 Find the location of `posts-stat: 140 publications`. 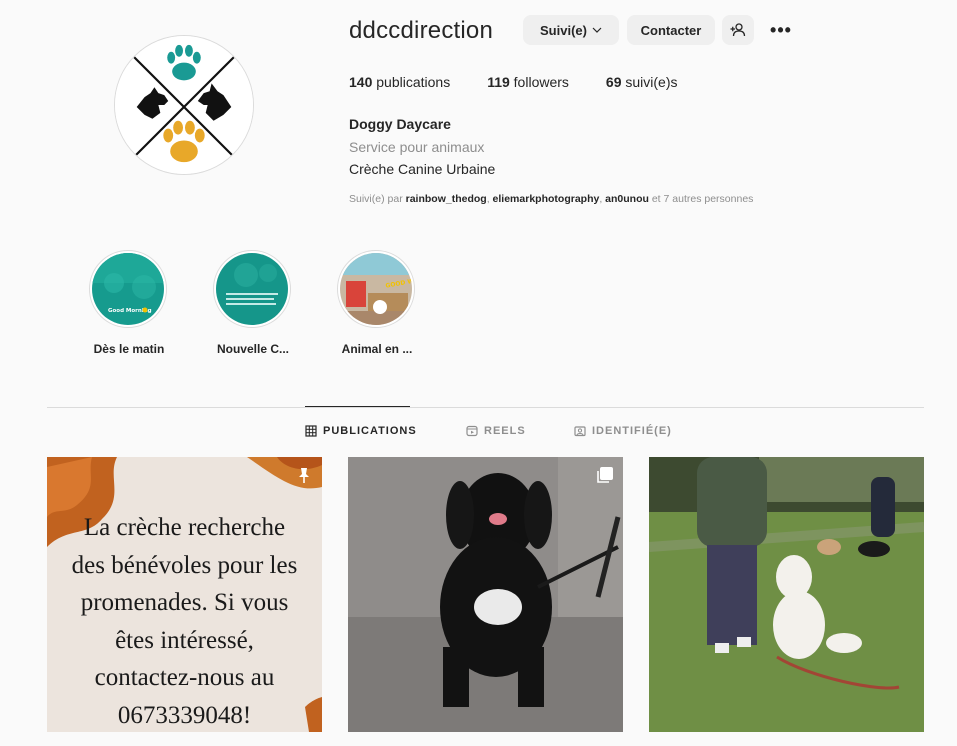

posts-stat: 140 publications is located at coordinates (400, 82).